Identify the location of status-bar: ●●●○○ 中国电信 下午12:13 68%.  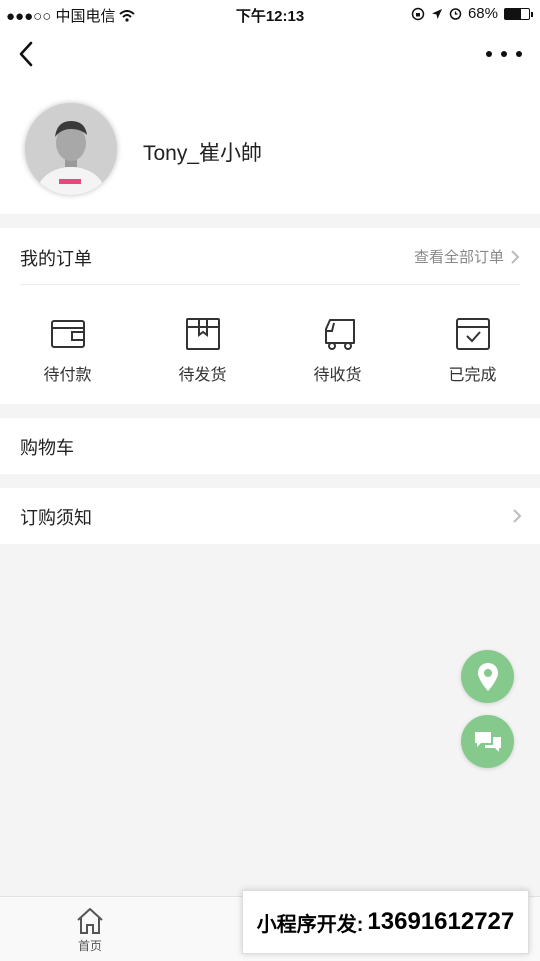
(270, 14).